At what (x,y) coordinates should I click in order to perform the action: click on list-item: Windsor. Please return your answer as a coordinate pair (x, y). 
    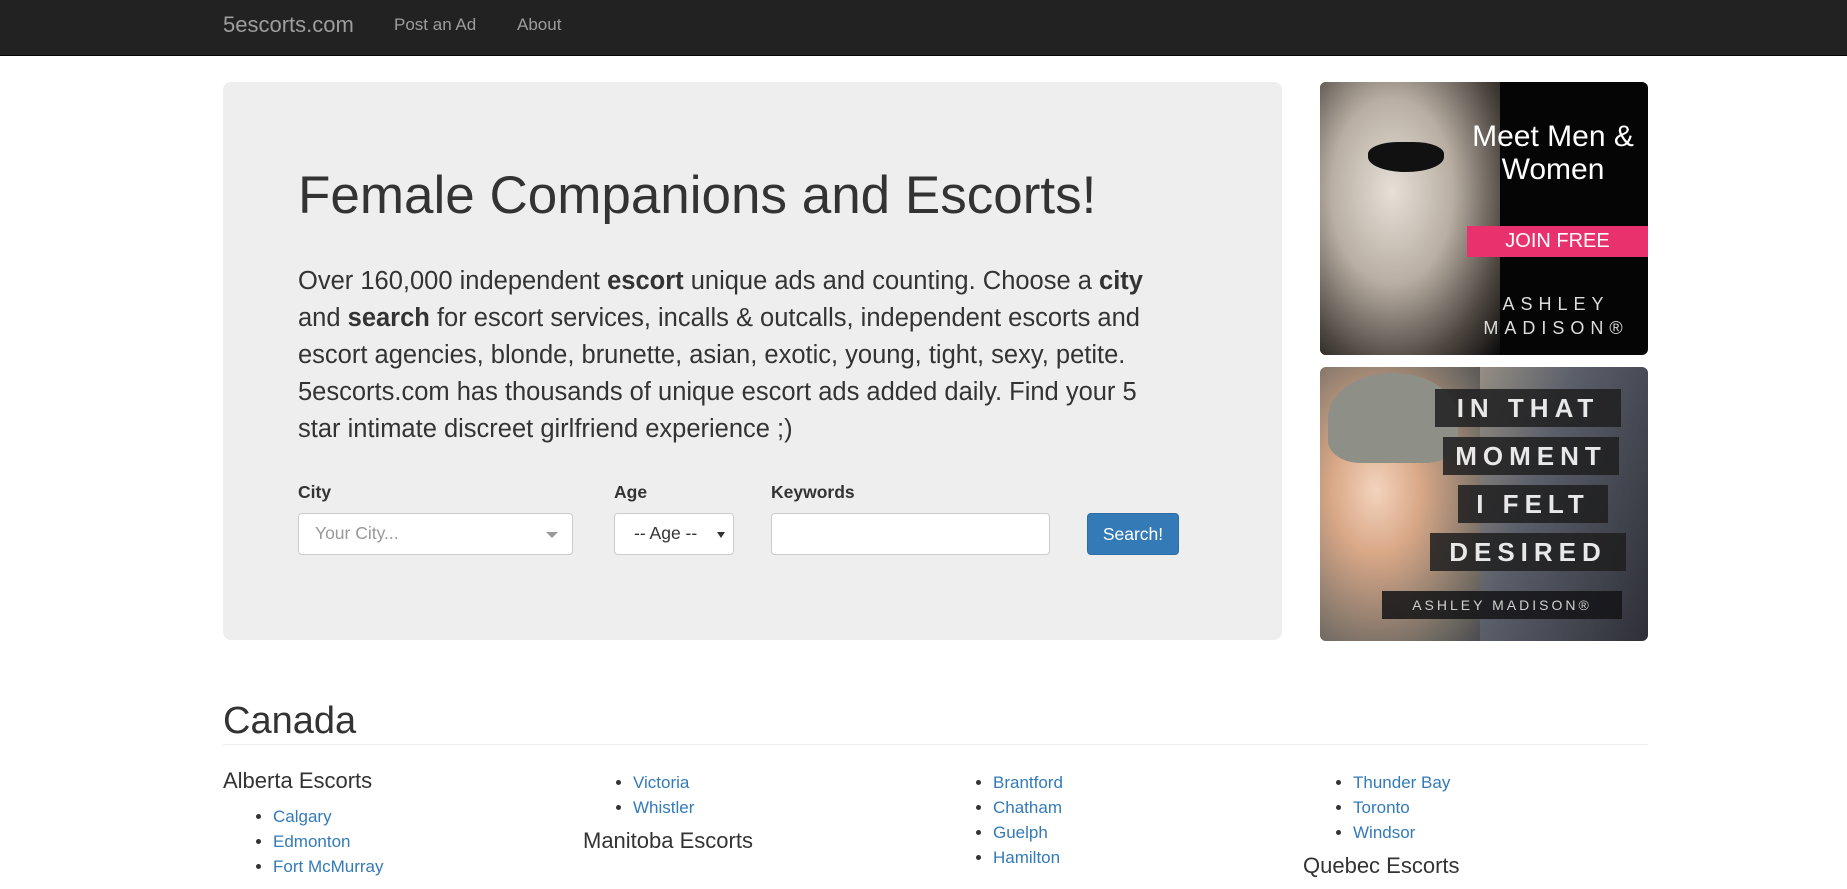
    Looking at the image, I should click on (1406, 832).